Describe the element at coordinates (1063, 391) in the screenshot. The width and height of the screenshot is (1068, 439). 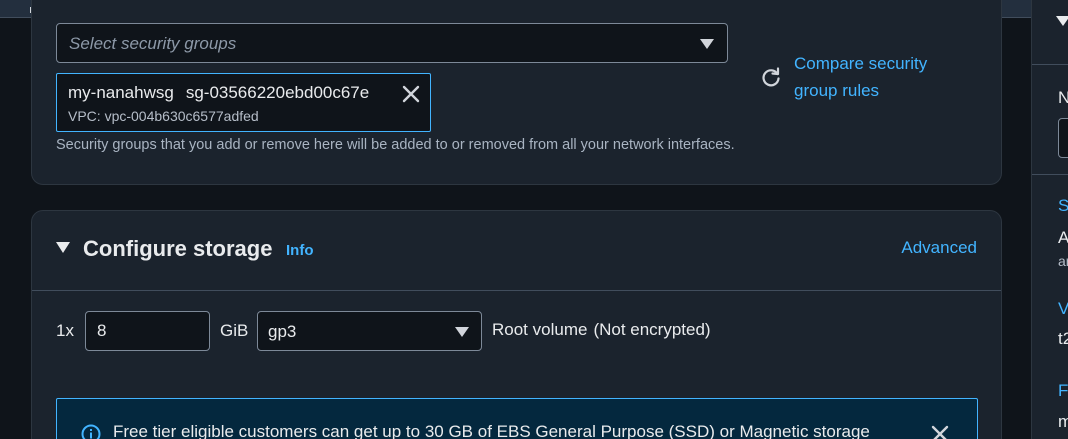
I see `summary-fragment-firewall: Fi` at that location.